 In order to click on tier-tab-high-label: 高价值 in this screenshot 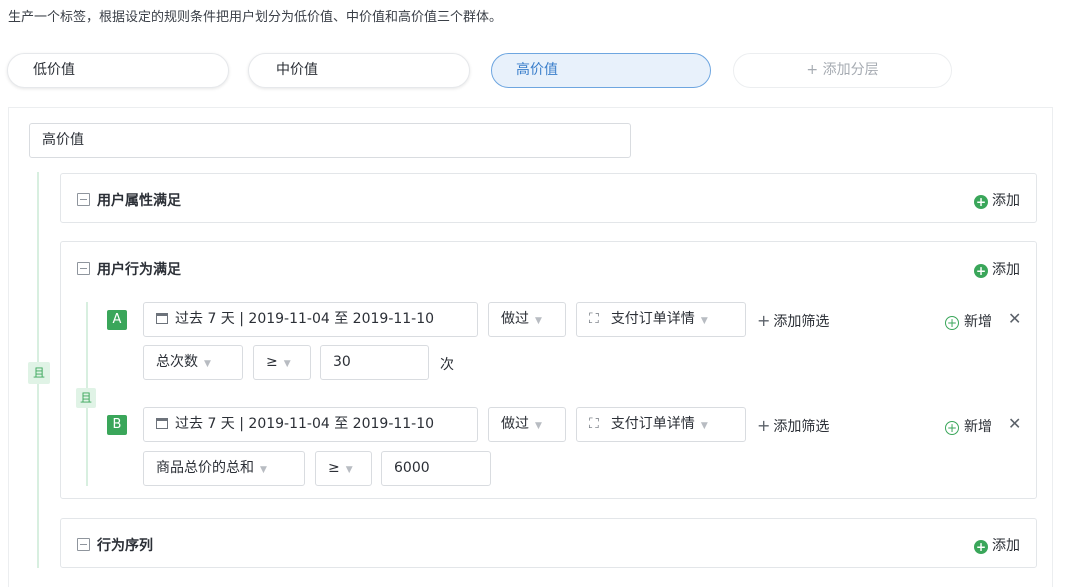, I will do `click(537, 70)`.